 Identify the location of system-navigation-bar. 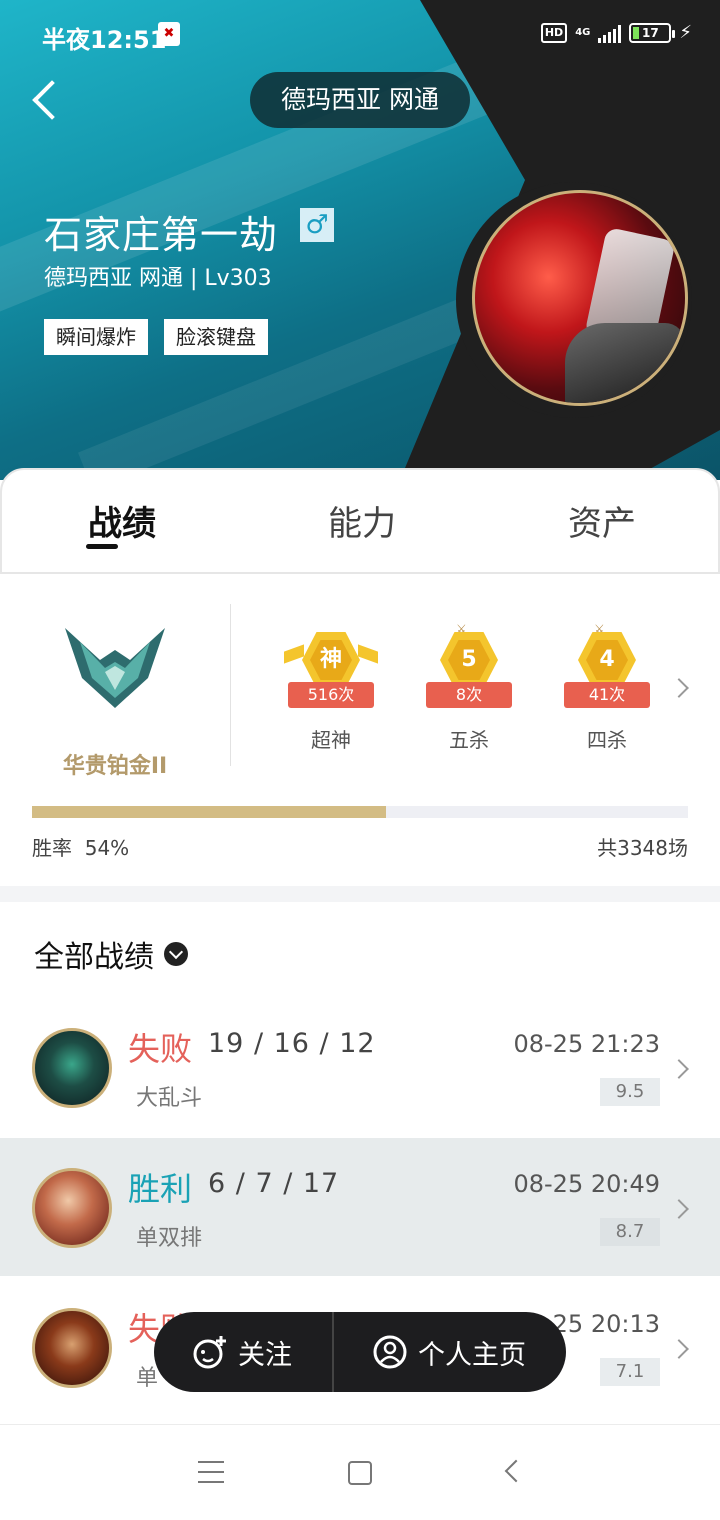
(360, 1472).